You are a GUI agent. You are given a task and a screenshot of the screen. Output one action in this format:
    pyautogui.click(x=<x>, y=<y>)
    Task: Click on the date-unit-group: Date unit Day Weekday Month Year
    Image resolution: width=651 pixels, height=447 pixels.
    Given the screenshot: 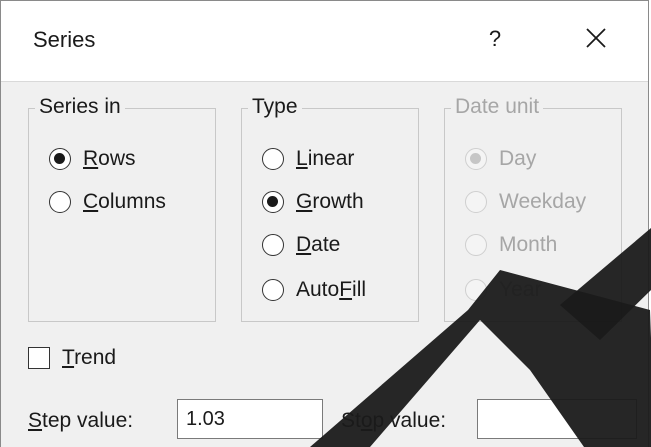 What is the action you would take?
    pyautogui.click(x=533, y=208)
    